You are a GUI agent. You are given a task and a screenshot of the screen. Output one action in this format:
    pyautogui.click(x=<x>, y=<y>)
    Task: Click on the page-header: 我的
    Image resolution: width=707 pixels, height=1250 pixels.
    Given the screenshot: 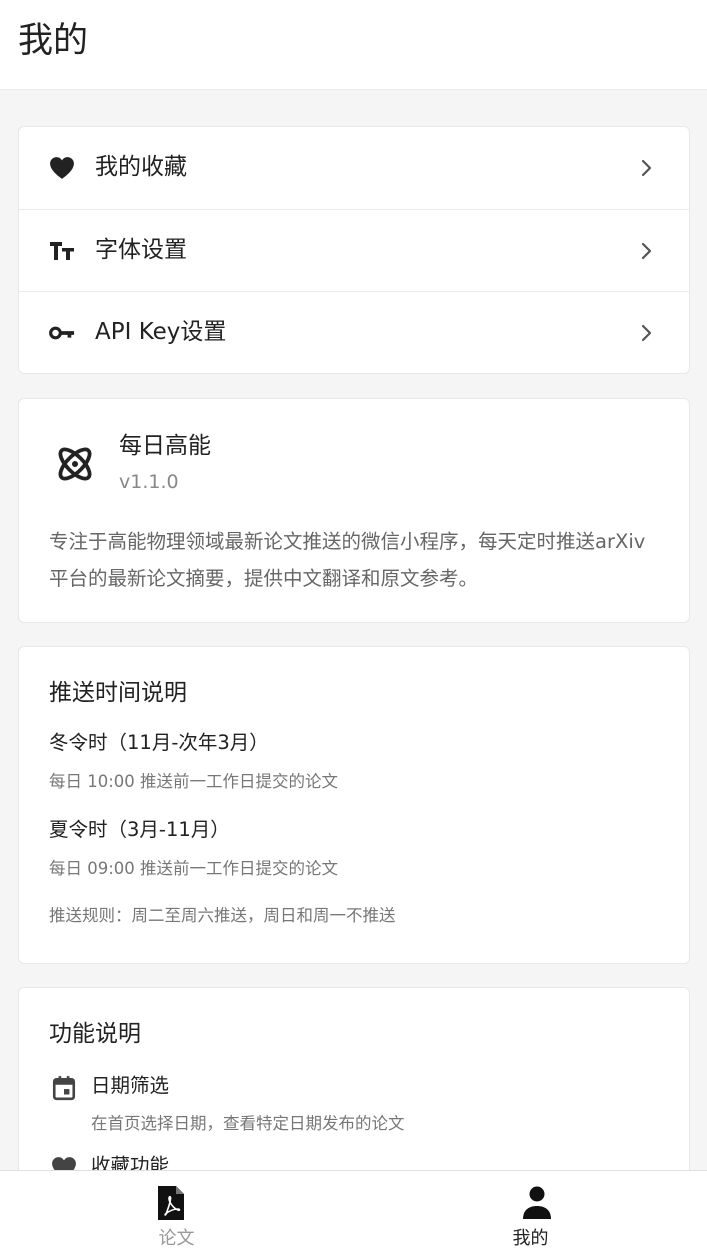 What is the action you would take?
    pyautogui.click(x=353, y=45)
    